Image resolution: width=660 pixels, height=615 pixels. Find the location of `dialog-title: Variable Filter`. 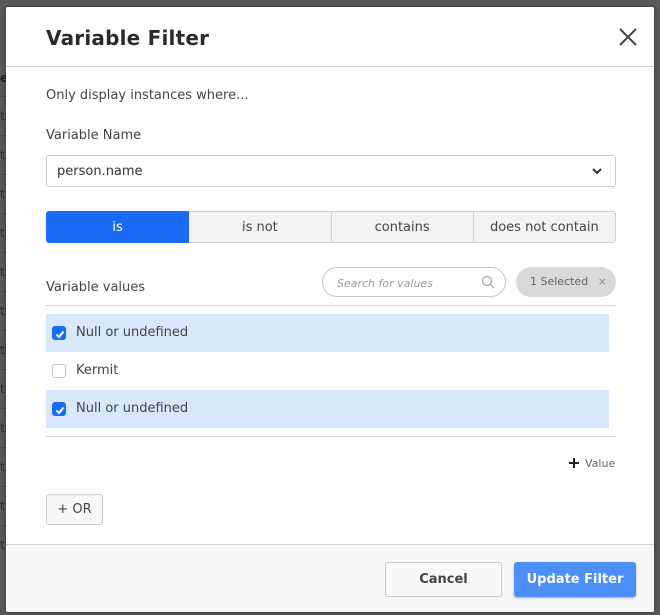

dialog-title: Variable Filter is located at coordinates (128, 38).